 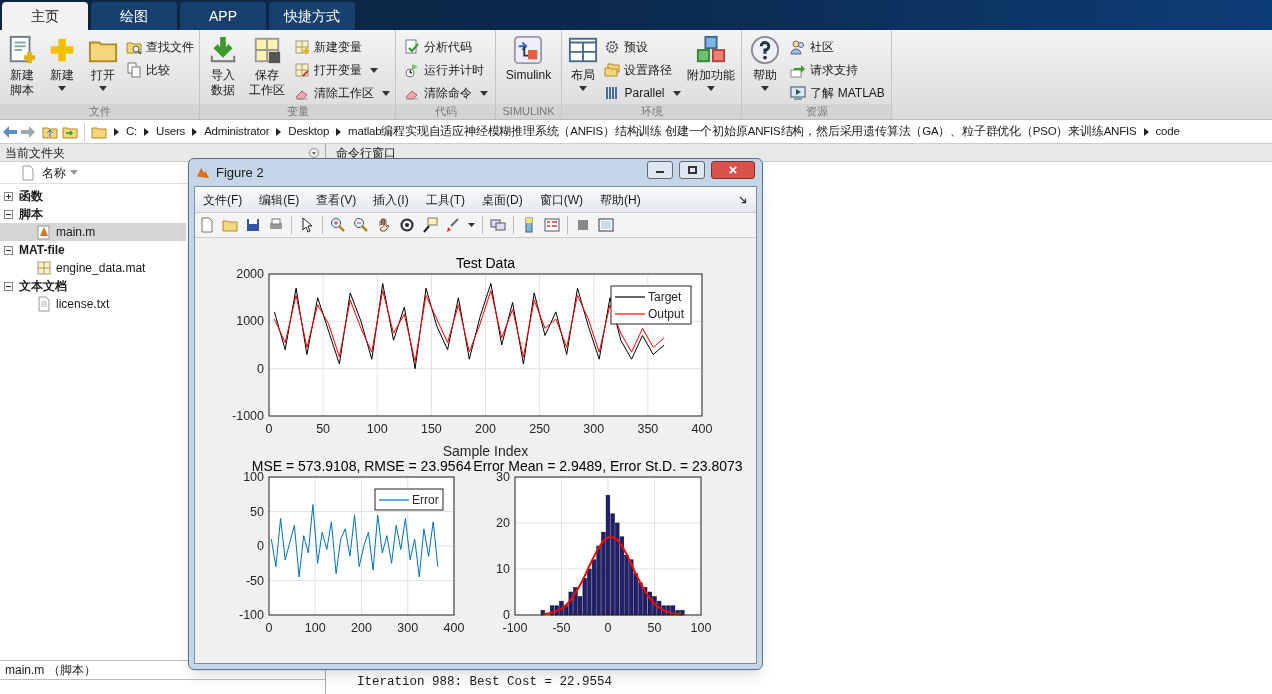 I want to click on section-label: 环境, so click(x=651, y=111).